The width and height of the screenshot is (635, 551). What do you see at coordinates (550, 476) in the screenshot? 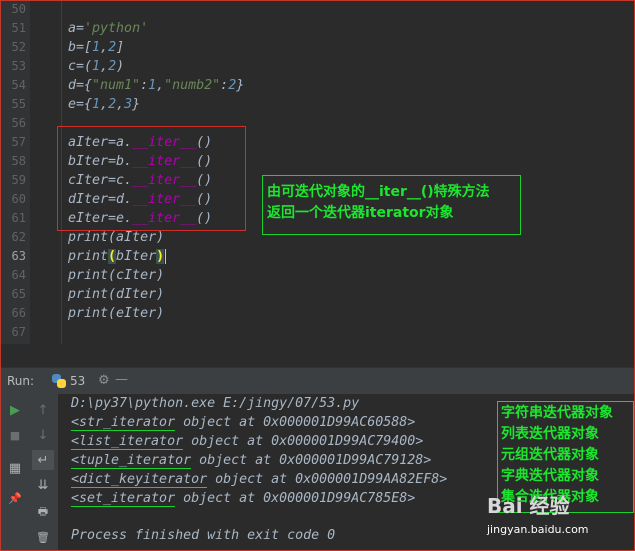
I see `note-dict: 字典迭代器对象` at bounding box center [550, 476].